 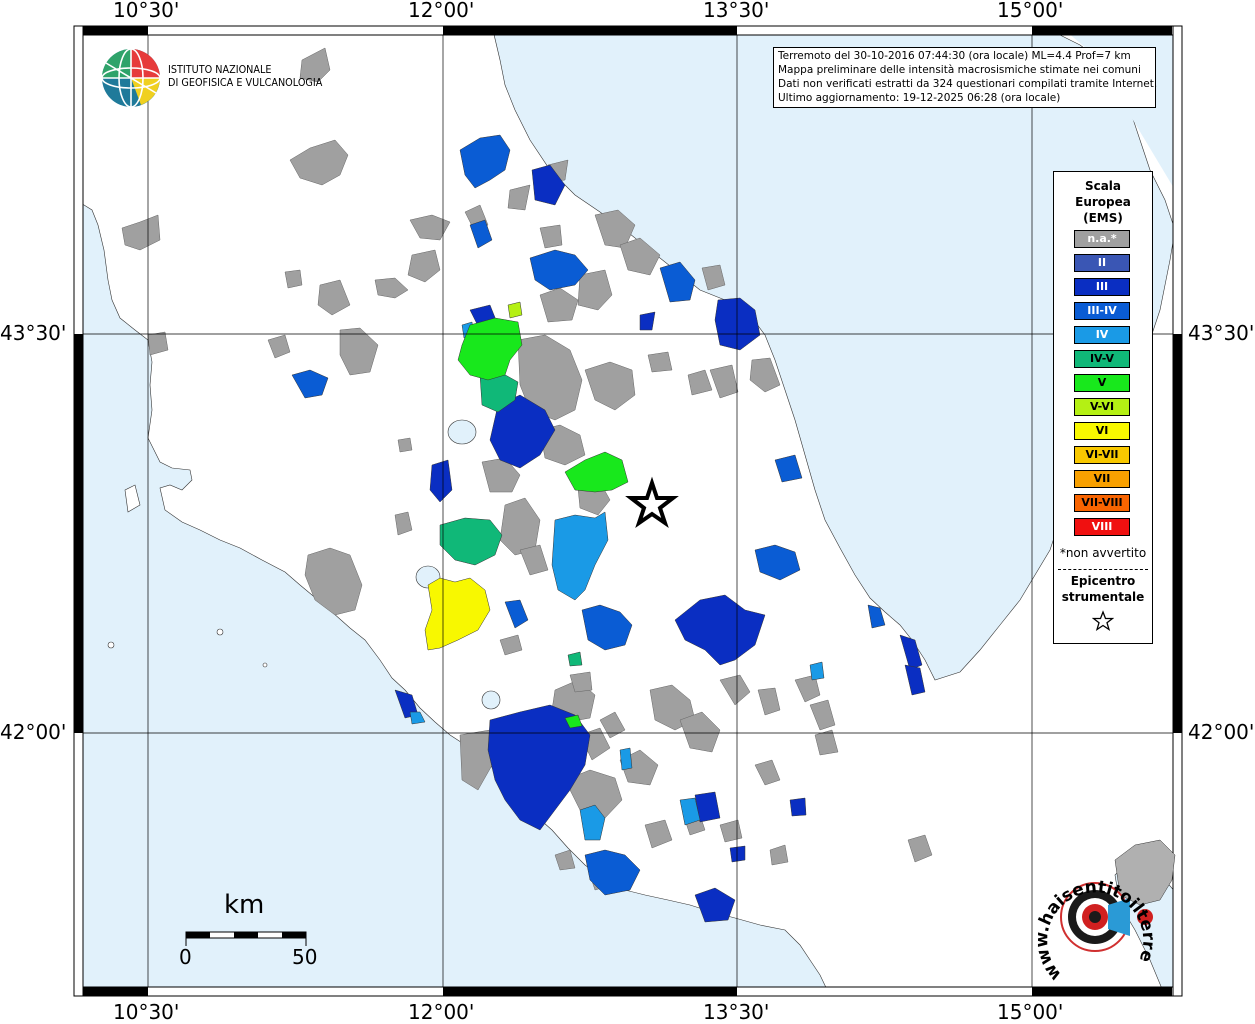 What do you see at coordinates (1103, 621) in the screenshot?
I see `legend-star-icon` at bounding box center [1103, 621].